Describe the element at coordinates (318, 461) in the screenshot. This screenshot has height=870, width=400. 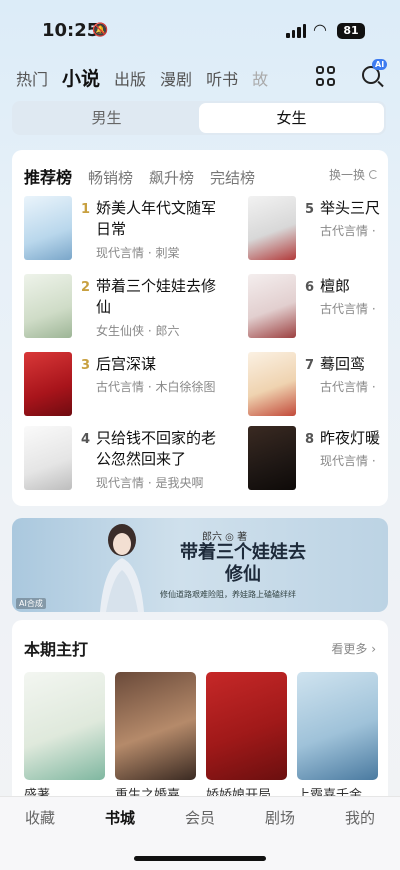
I see `ranking-item: 8 昨夜灯暖 现代言情 ·` at that location.